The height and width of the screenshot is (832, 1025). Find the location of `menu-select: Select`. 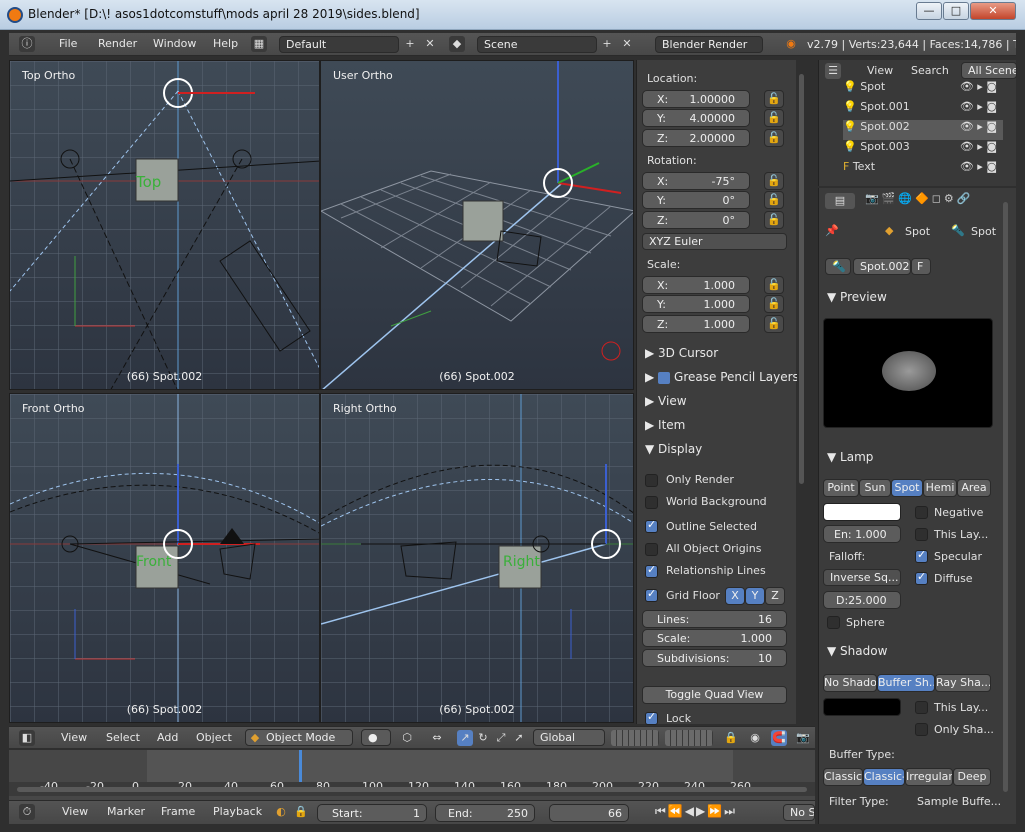

menu-select: Select is located at coordinates (123, 737).